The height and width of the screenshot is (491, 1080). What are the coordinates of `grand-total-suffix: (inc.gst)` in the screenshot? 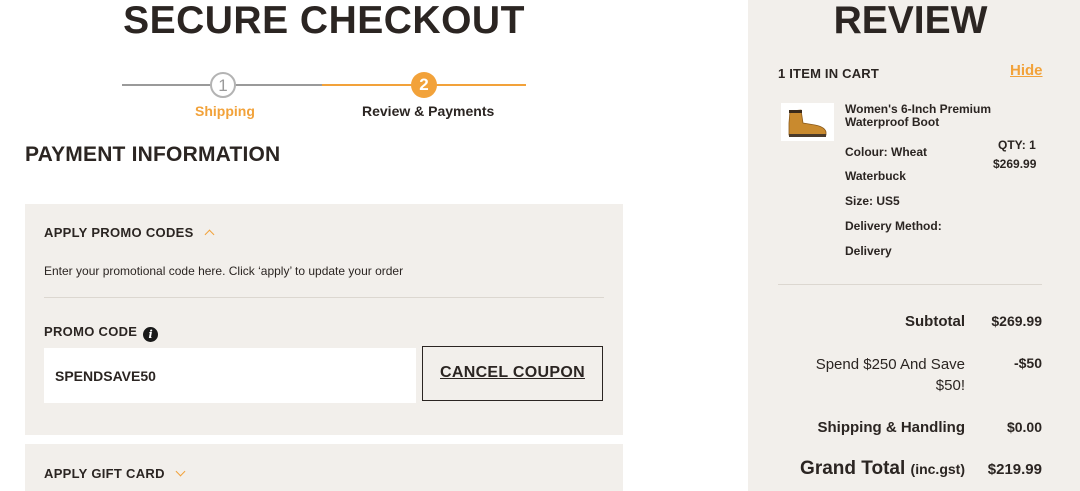 It's located at (937, 469).